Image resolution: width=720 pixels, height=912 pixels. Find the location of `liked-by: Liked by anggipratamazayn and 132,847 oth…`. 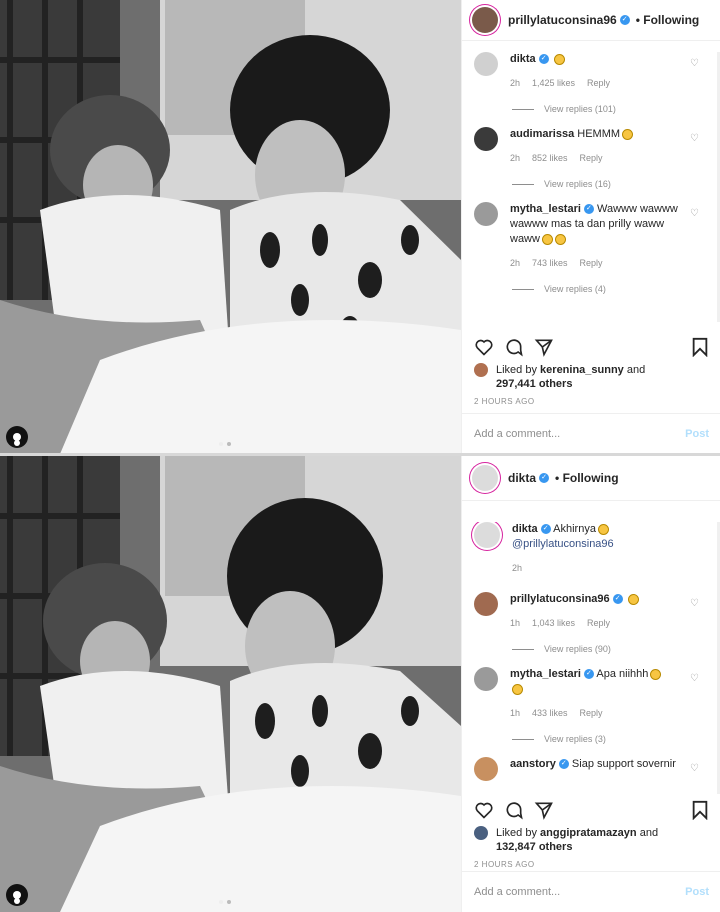

liked-by: Liked by anggipratamazayn and 132,847 oth… is located at coordinates (566, 840).